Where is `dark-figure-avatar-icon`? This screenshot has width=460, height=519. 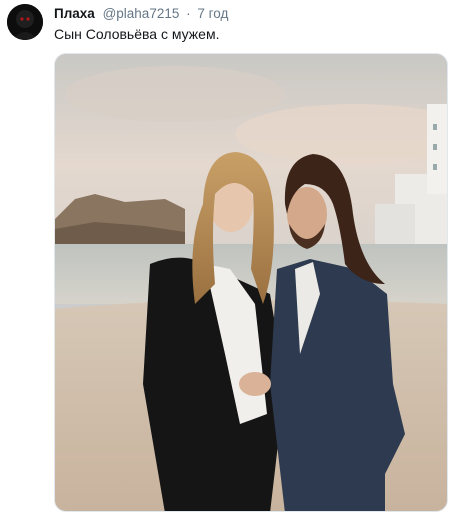
dark-figure-avatar-icon is located at coordinates (25, 22).